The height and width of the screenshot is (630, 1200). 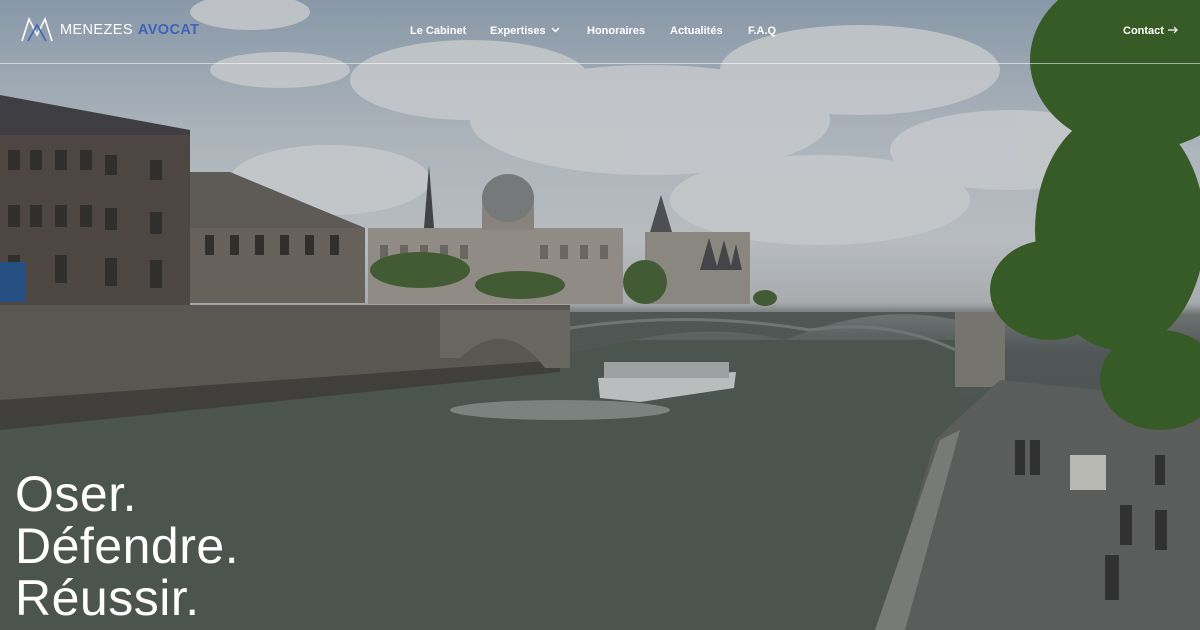 What do you see at coordinates (1143, 31) in the screenshot?
I see `contact-label: Contact` at bounding box center [1143, 31].